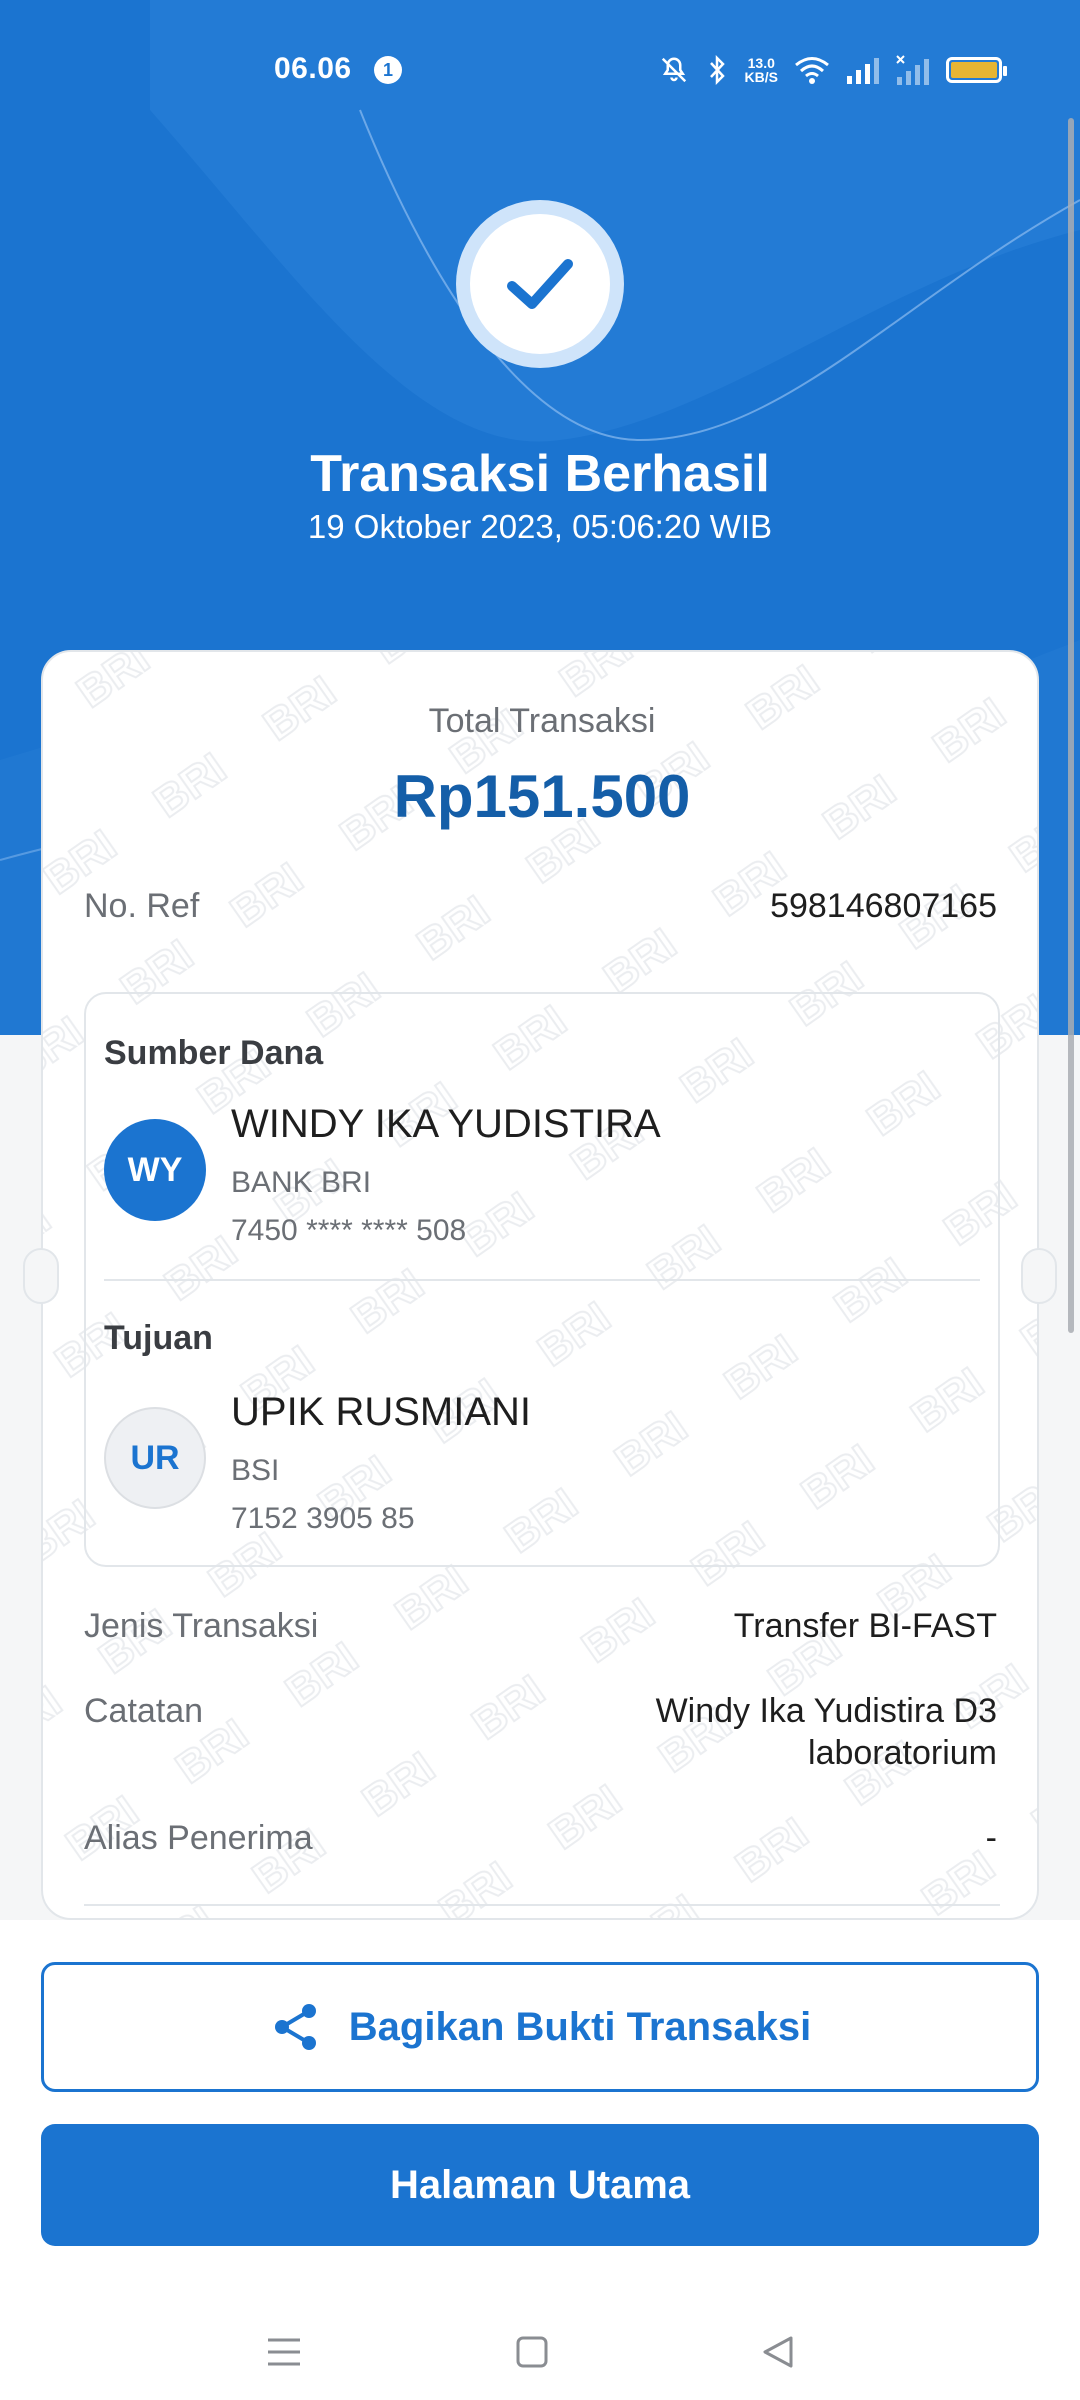 The width and height of the screenshot is (1080, 2400). What do you see at coordinates (323, 1518) in the screenshot?
I see `destination-account: 7152 3905 85` at bounding box center [323, 1518].